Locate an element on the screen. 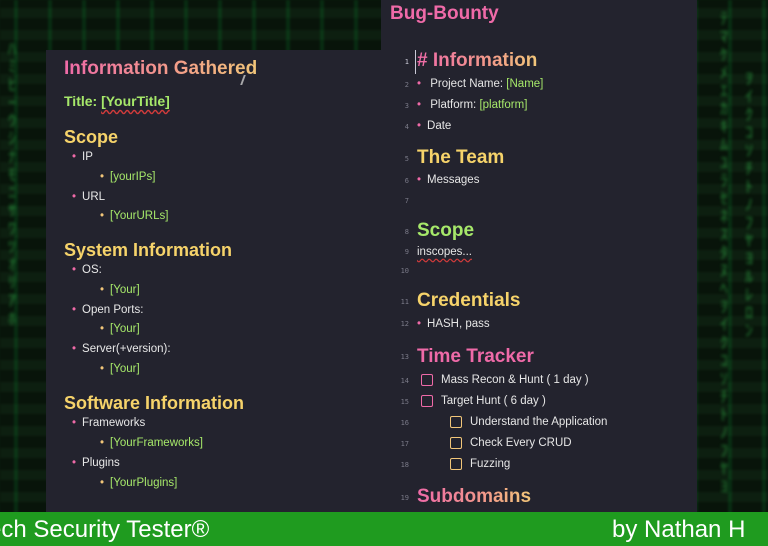  line-number: 8 is located at coordinates (406, 232).